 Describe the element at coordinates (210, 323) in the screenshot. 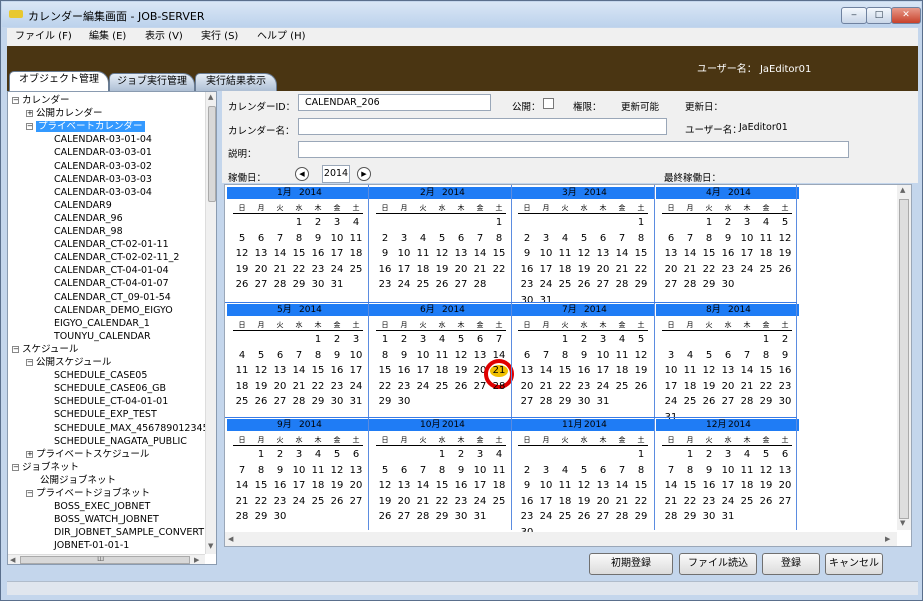

I see `tree-vertical-scrollbar: ▲ ▼` at that location.